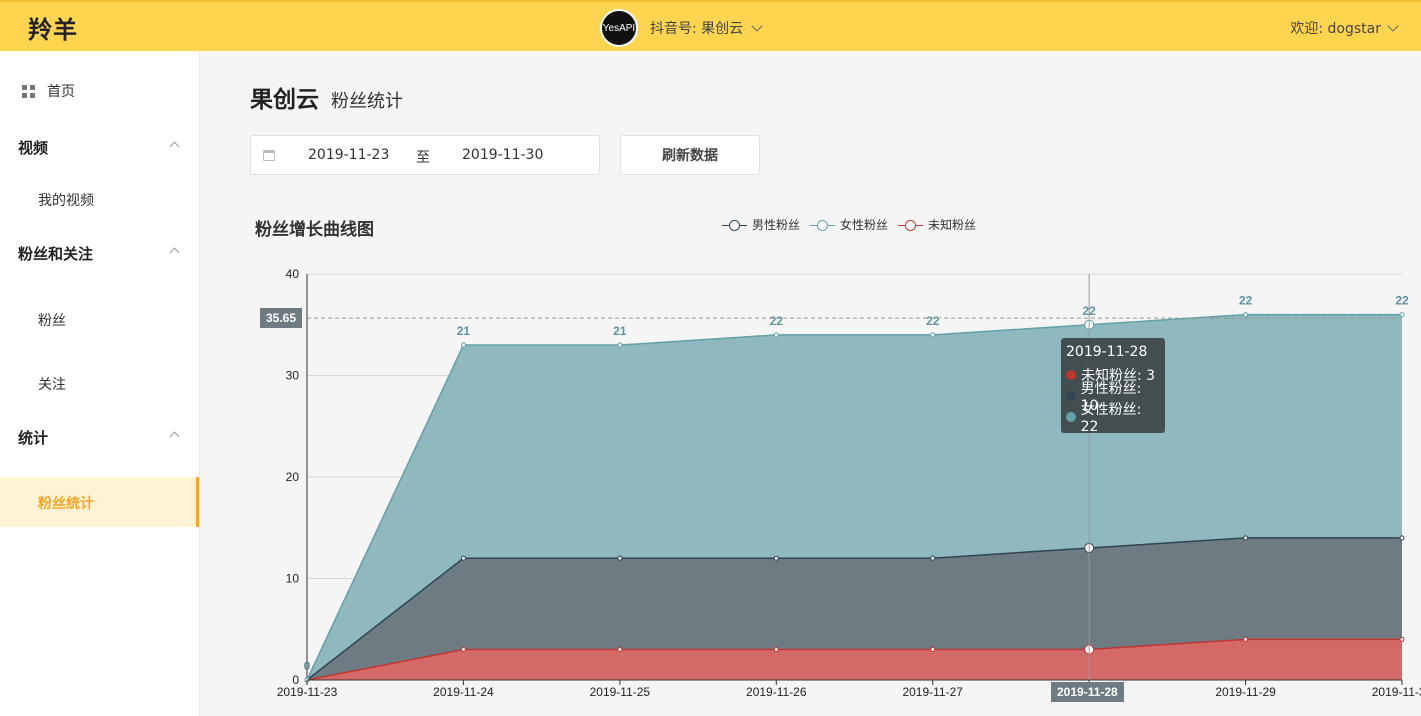 This screenshot has height=716, width=1421. Describe the element at coordinates (56, 254) in the screenshot. I see `sidebar-group-label: 粉丝和关注` at that location.